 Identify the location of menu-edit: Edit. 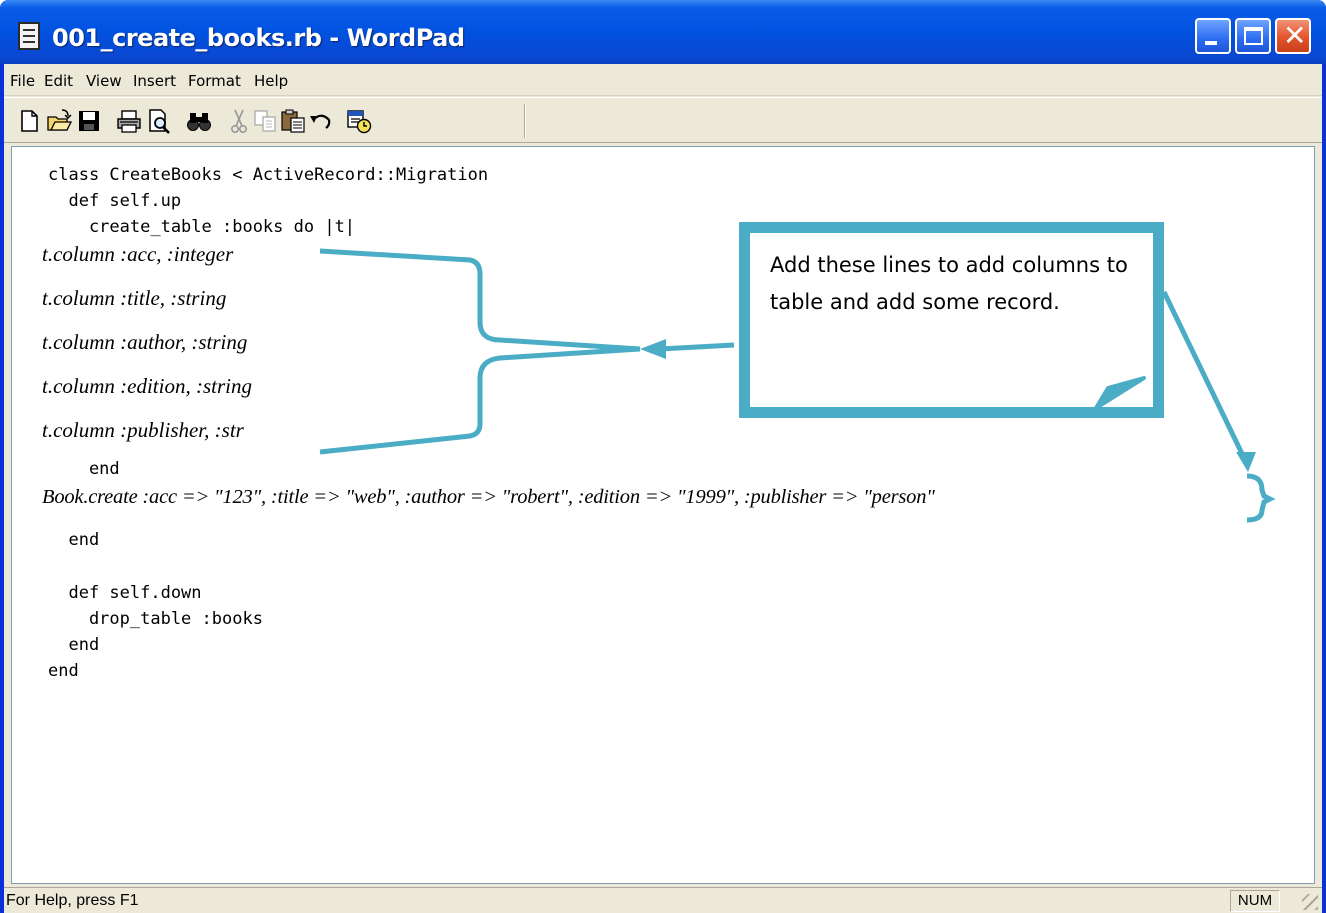
(58, 81).